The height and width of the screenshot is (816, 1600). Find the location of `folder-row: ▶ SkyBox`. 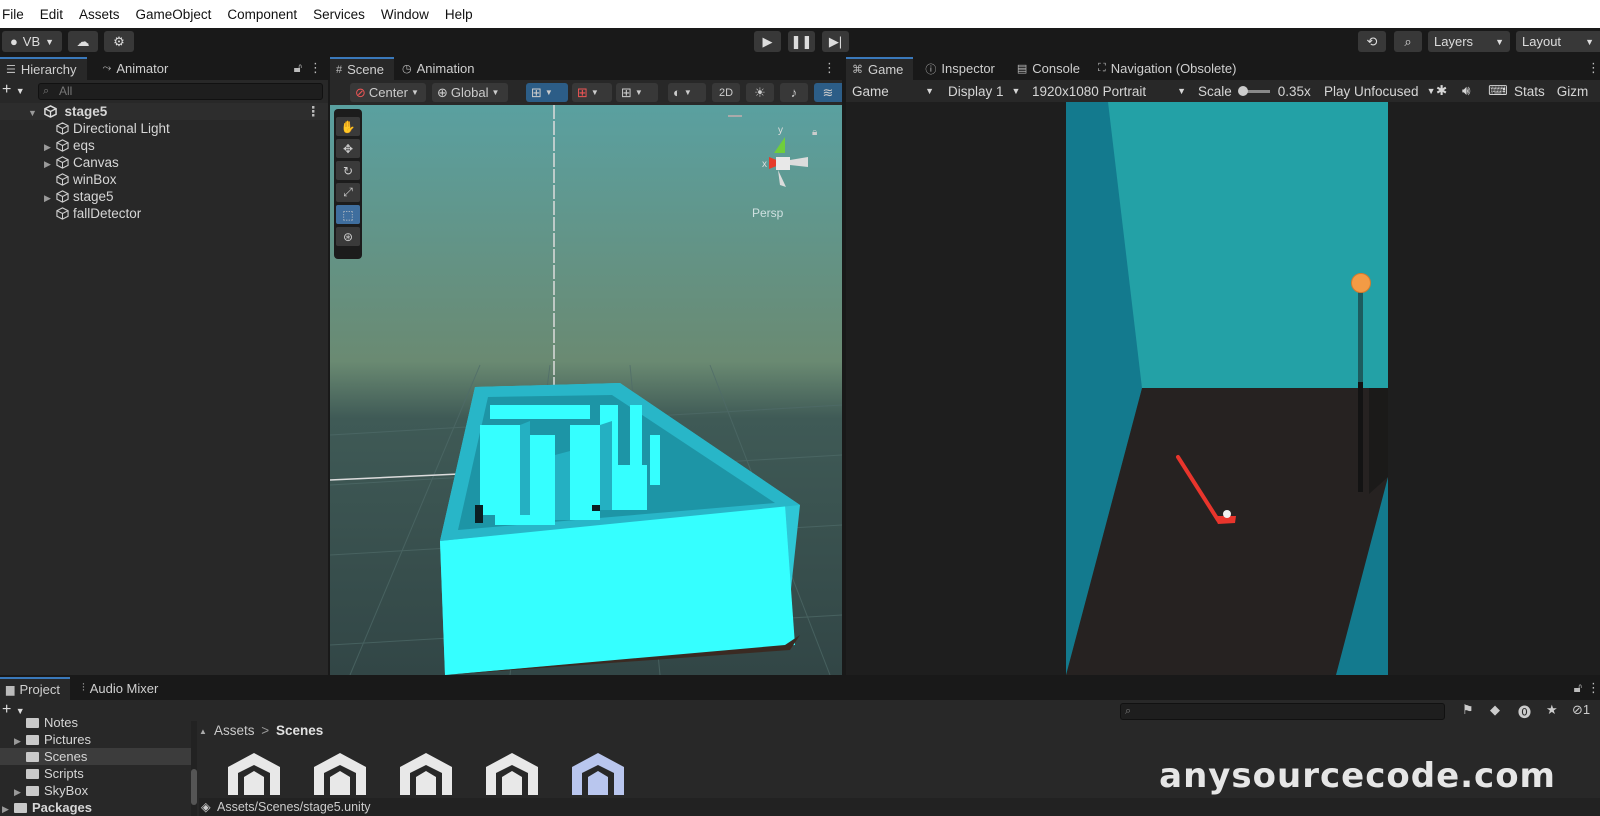

folder-row: ▶ SkyBox is located at coordinates (98, 790).